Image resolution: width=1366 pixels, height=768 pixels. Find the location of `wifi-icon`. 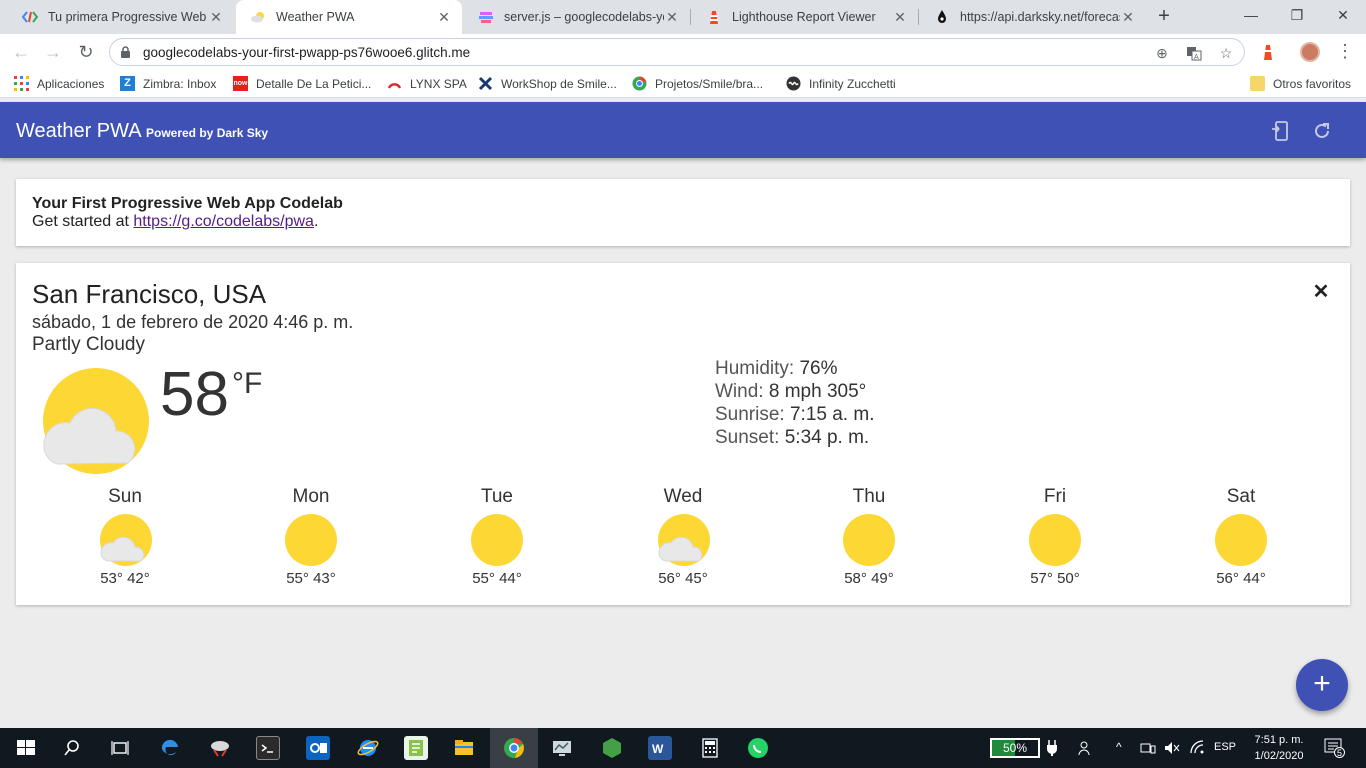

wifi-icon is located at coordinates (1198, 749).